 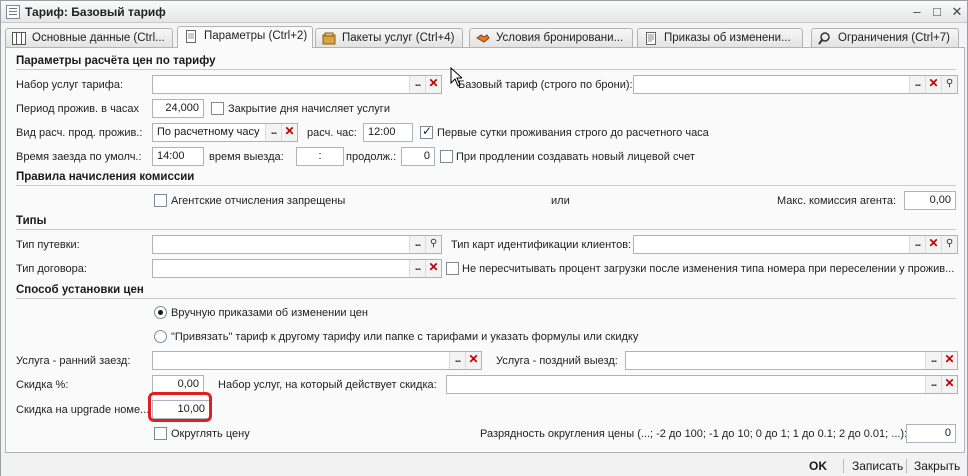 What do you see at coordinates (297, 268) in the screenshot?
I see `contract-type-field: ... ✕` at bounding box center [297, 268].